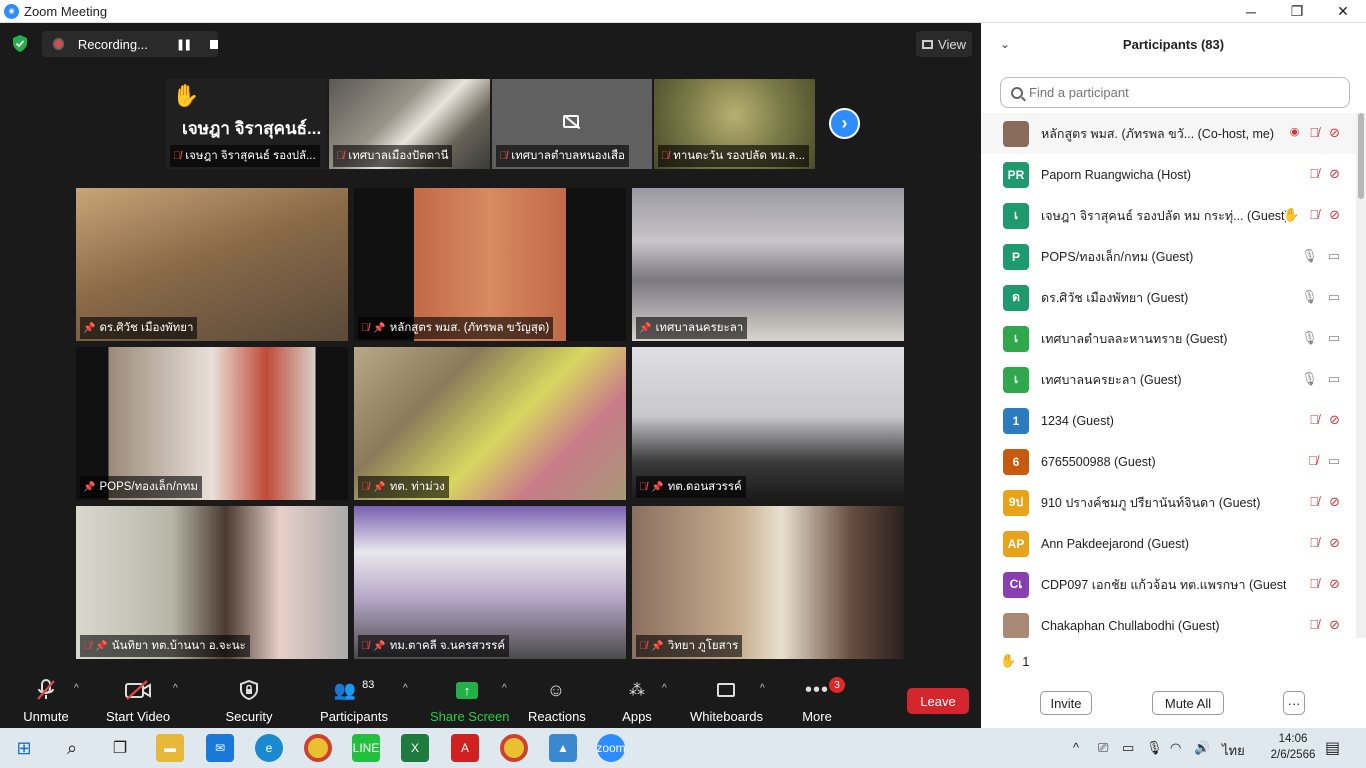 The image size is (1366, 768). What do you see at coordinates (465, 748) in the screenshot?
I see `pdf-reader-icon: A` at bounding box center [465, 748].